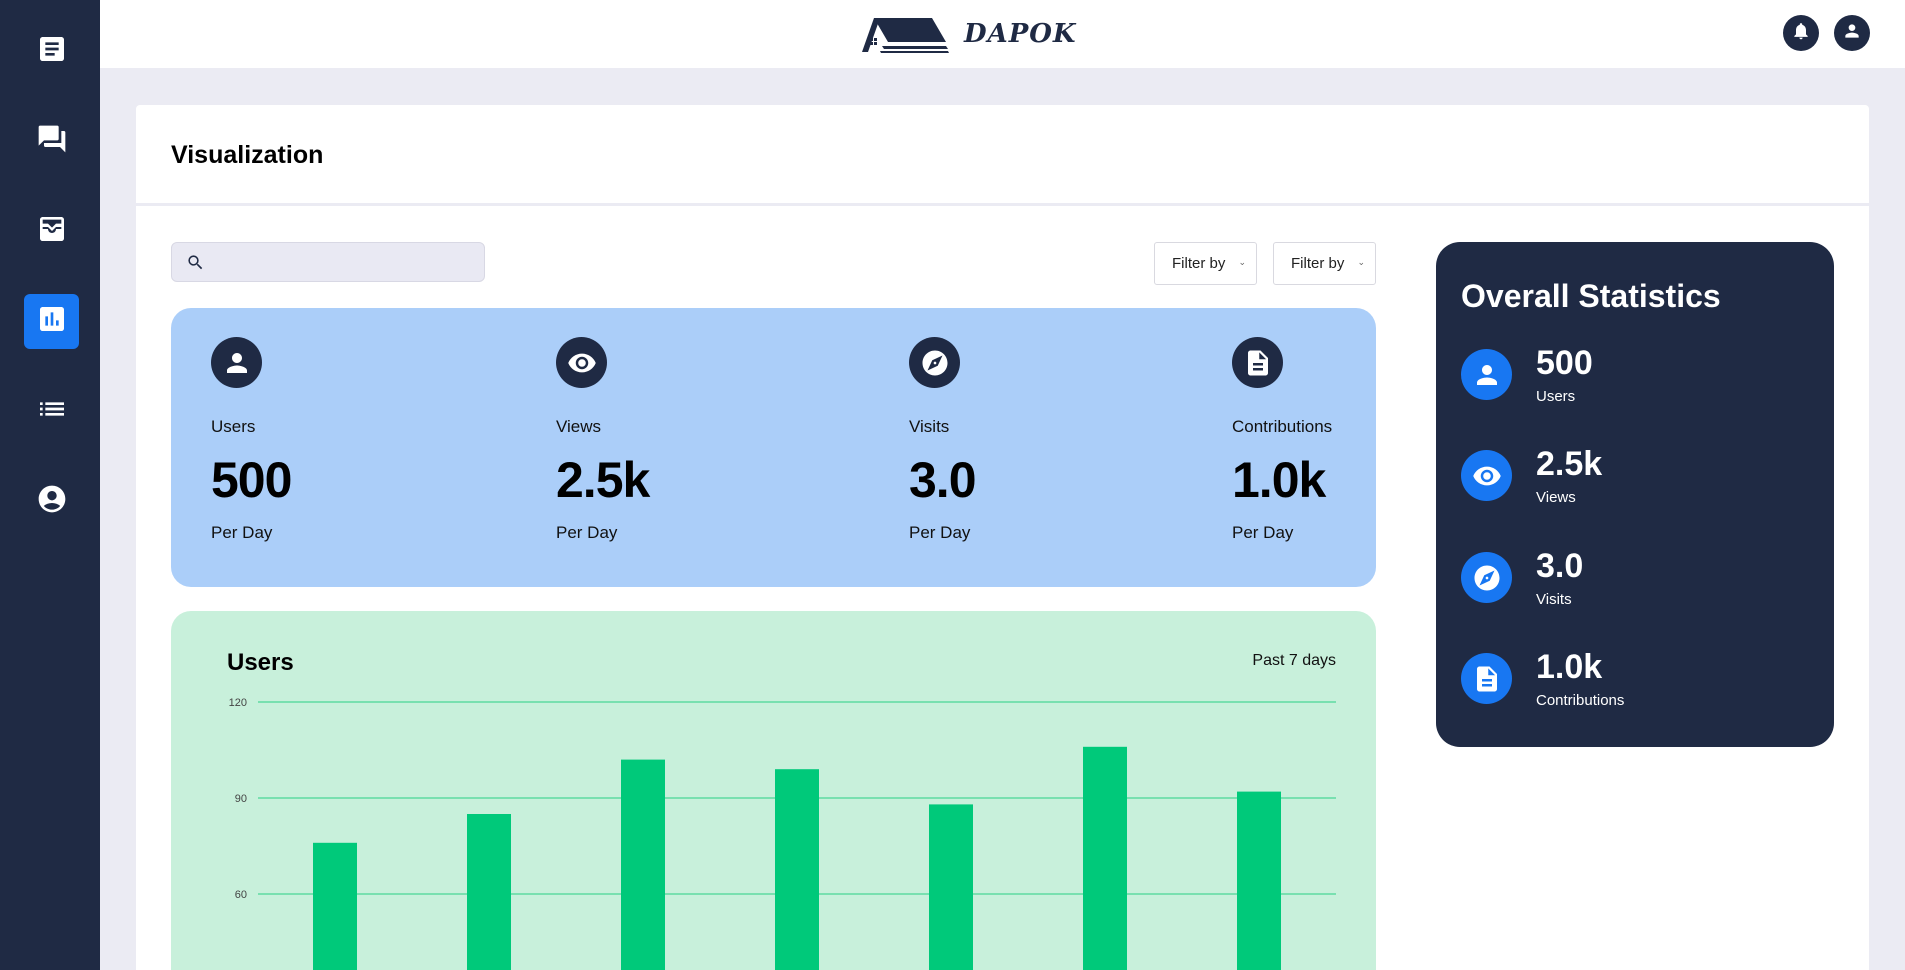 Image resolution: width=1905 pixels, height=970 pixels. What do you see at coordinates (929, 426) in the screenshot?
I see `stat-label: Visits` at bounding box center [929, 426].